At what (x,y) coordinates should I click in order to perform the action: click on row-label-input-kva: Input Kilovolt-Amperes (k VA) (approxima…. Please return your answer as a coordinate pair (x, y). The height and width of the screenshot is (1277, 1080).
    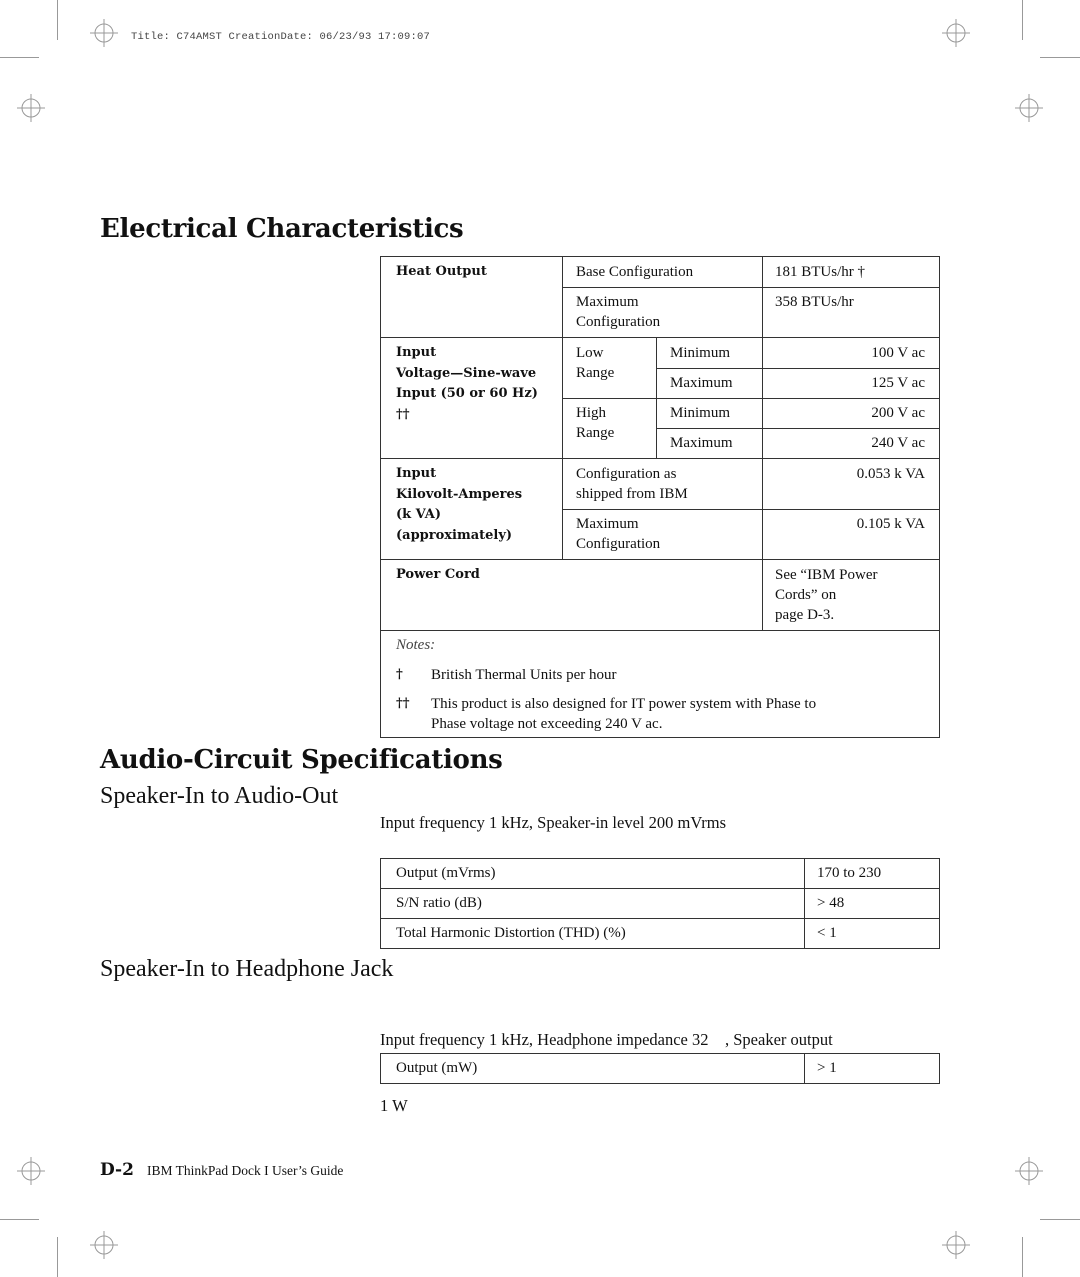
    Looking at the image, I should click on (459, 505).